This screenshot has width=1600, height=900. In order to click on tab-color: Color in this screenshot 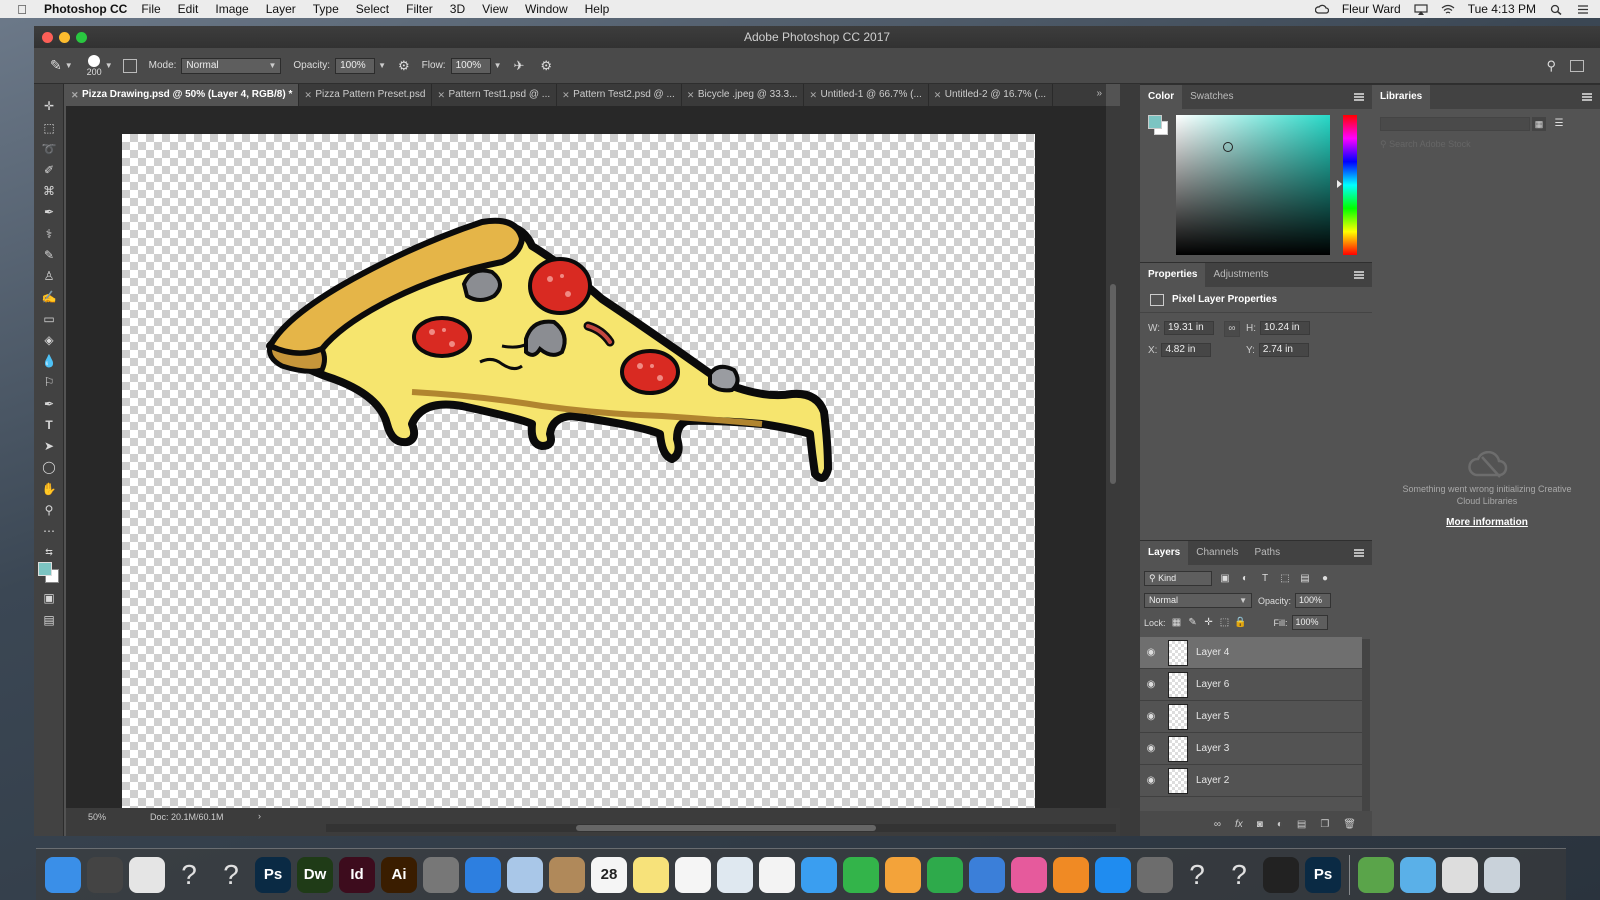, I will do `click(1161, 97)`.